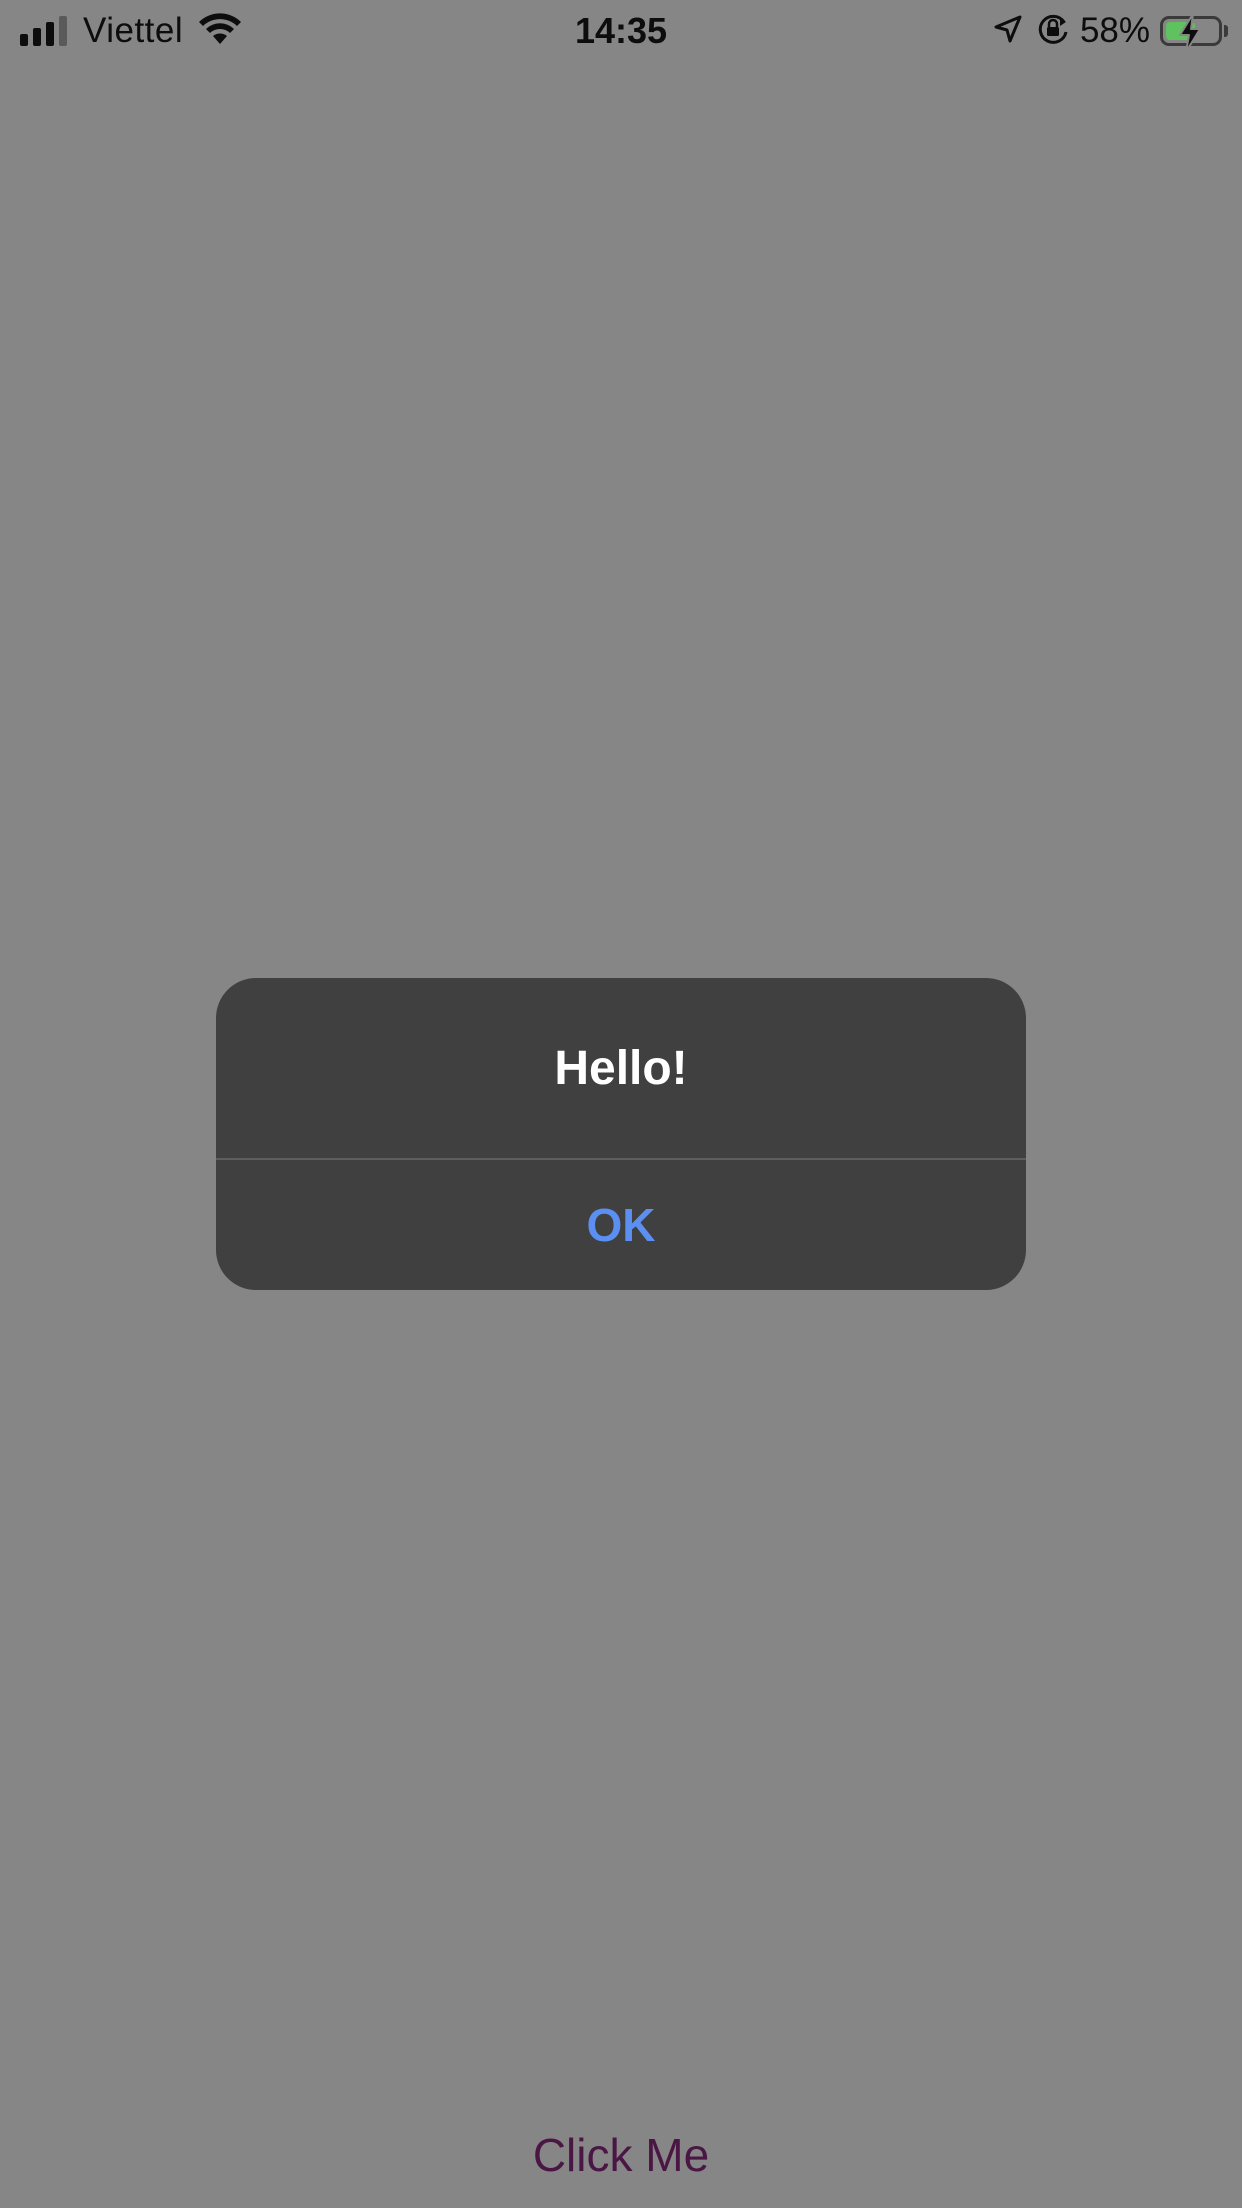 The height and width of the screenshot is (2208, 1242). I want to click on ok-button: OK, so click(621, 1225).